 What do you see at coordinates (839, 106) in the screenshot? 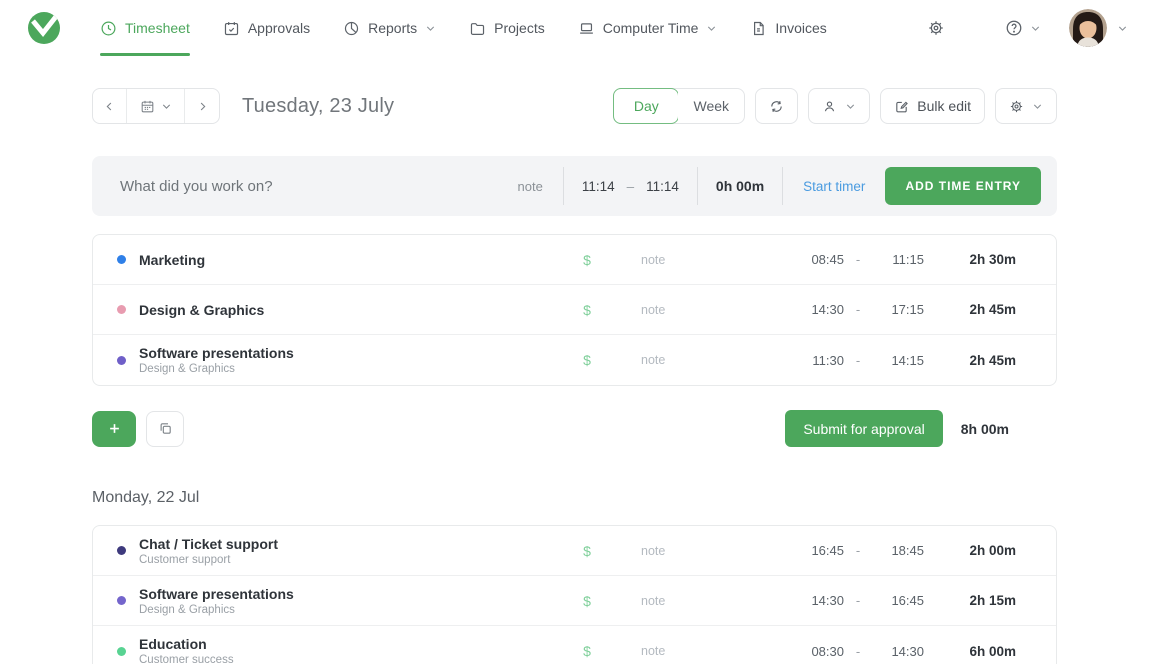
I see `member-select-button` at bounding box center [839, 106].